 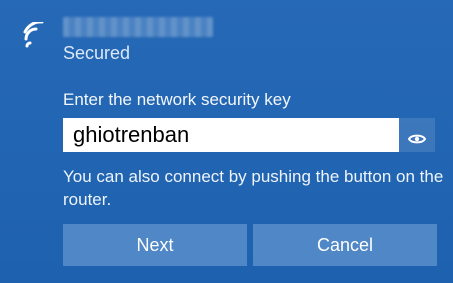 What do you see at coordinates (155, 245) in the screenshot?
I see `next-button: Next` at bounding box center [155, 245].